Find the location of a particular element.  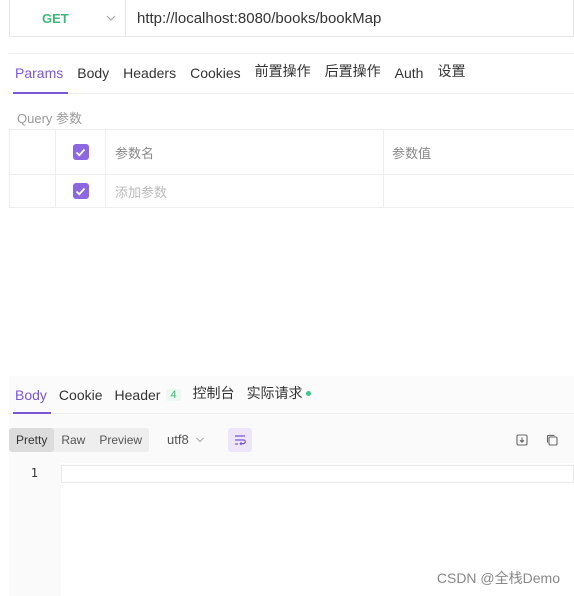

tab-actual-request: 实际请求 is located at coordinates (279, 398).